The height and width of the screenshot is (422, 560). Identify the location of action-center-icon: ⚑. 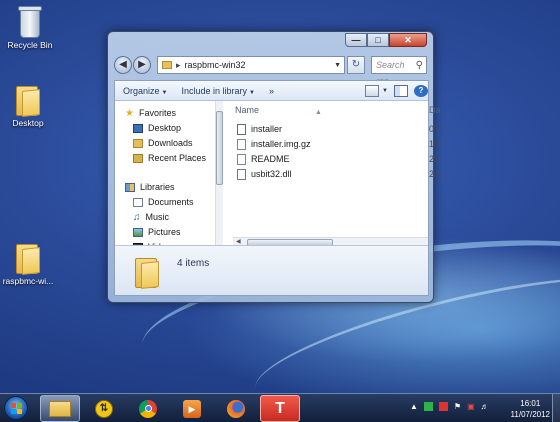
(457, 406).